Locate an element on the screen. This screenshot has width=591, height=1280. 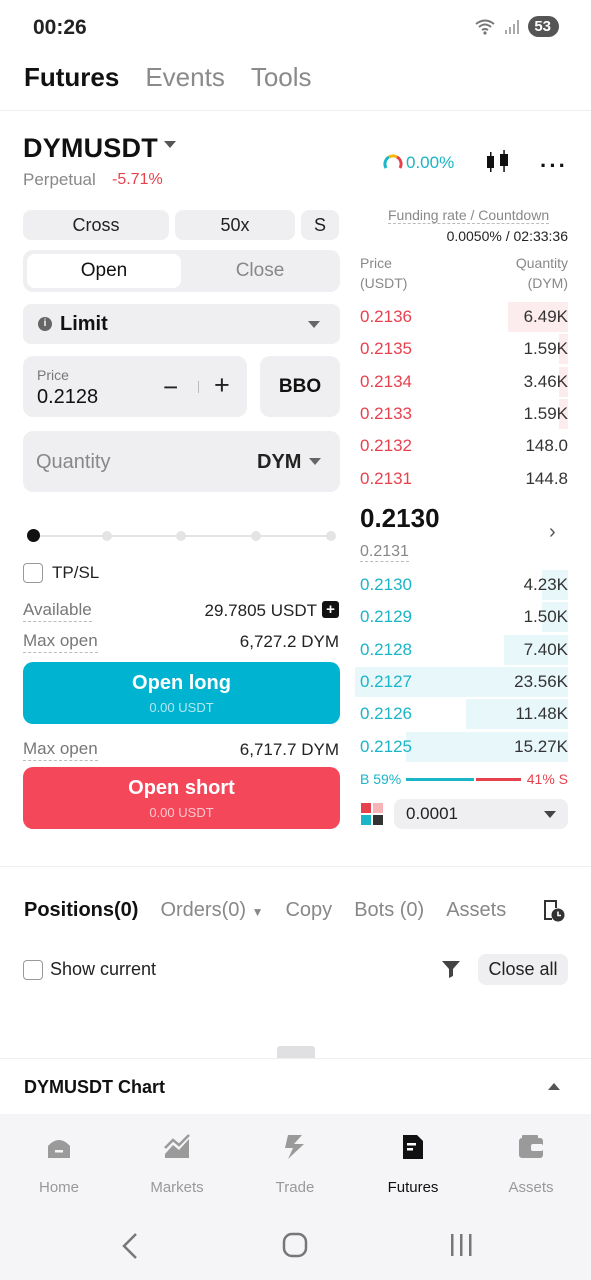
tab-copy: Copy is located at coordinates (308, 910).